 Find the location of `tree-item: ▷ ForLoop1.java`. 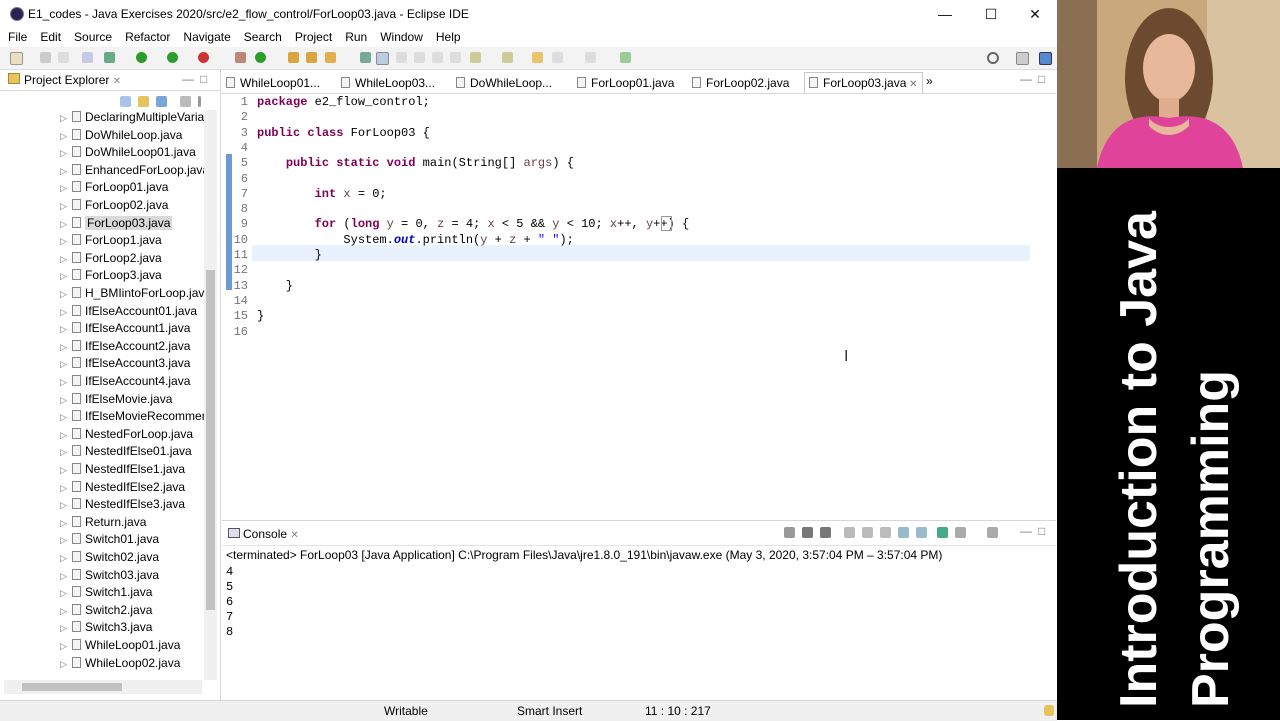

tree-item: ▷ ForLoop1.java is located at coordinates (111, 240).